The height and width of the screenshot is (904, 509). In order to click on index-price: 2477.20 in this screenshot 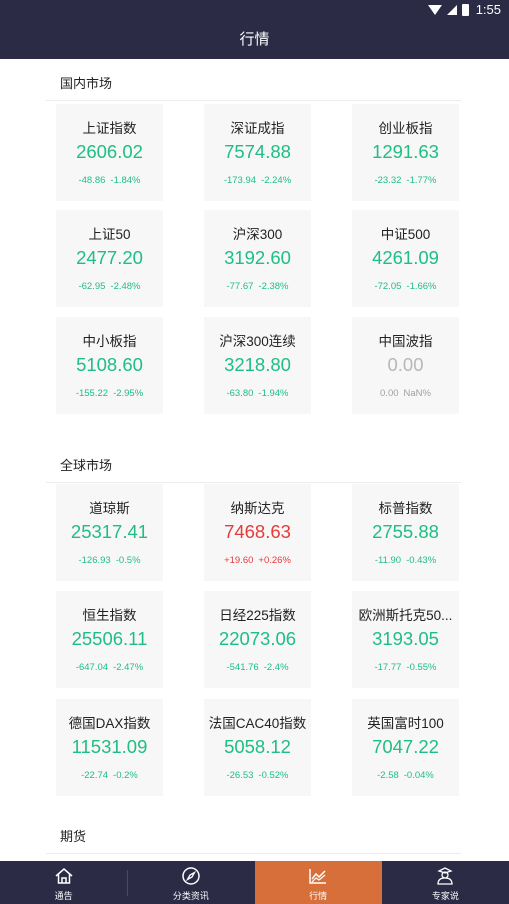, I will do `click(109, 257)`.